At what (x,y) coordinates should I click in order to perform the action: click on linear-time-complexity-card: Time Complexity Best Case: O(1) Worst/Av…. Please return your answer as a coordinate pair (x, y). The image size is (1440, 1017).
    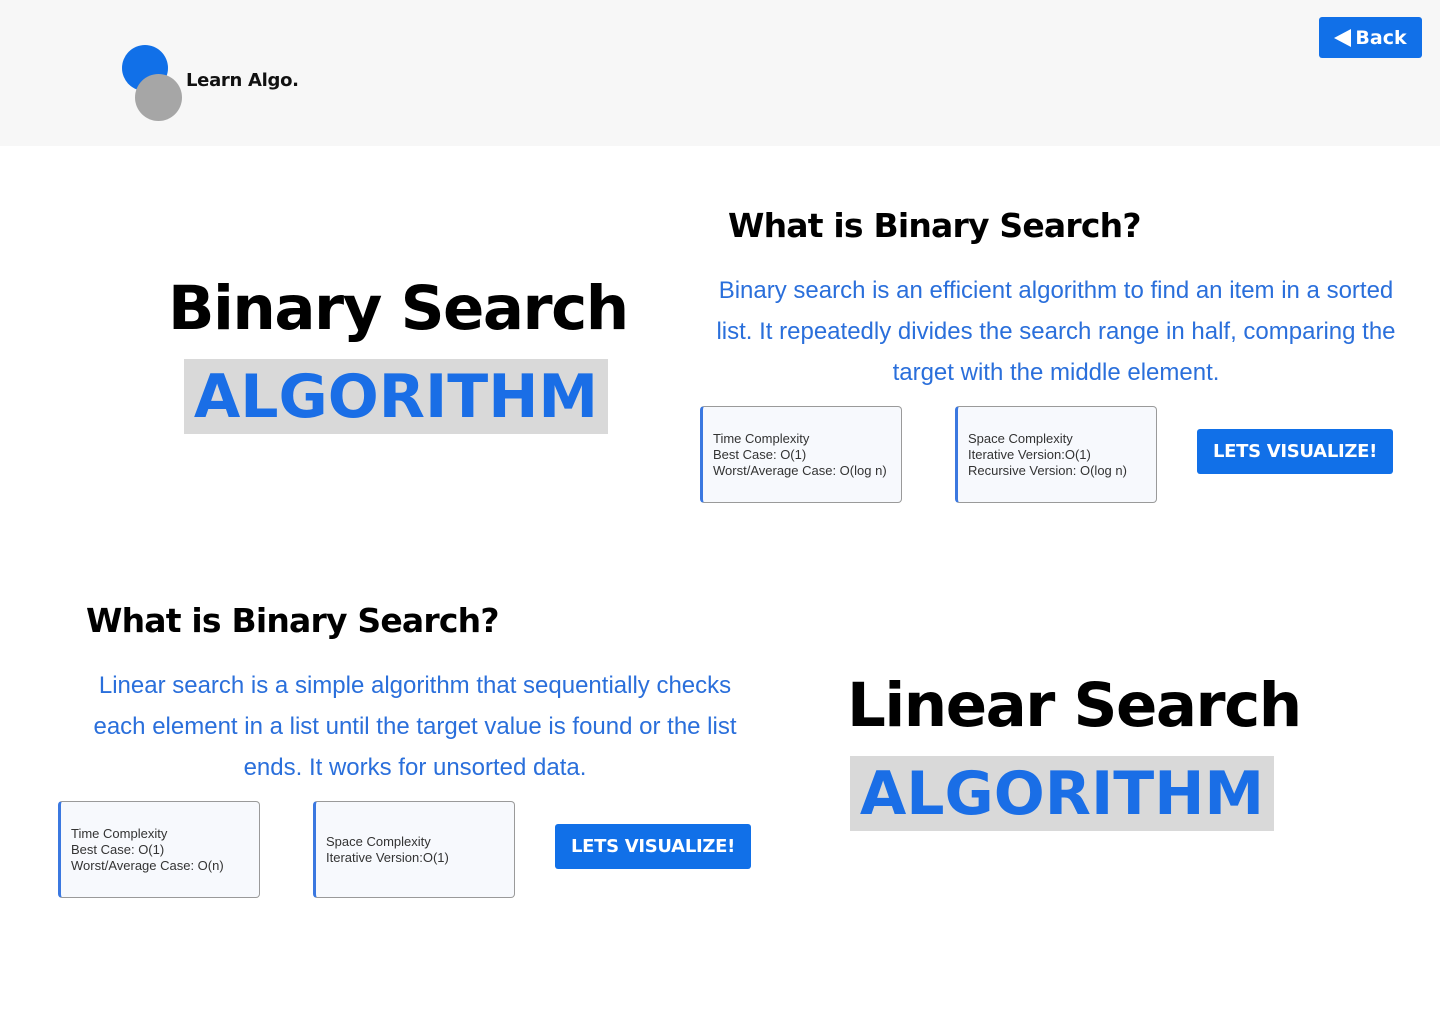
    Looking at the image, I should click on (159, 849).